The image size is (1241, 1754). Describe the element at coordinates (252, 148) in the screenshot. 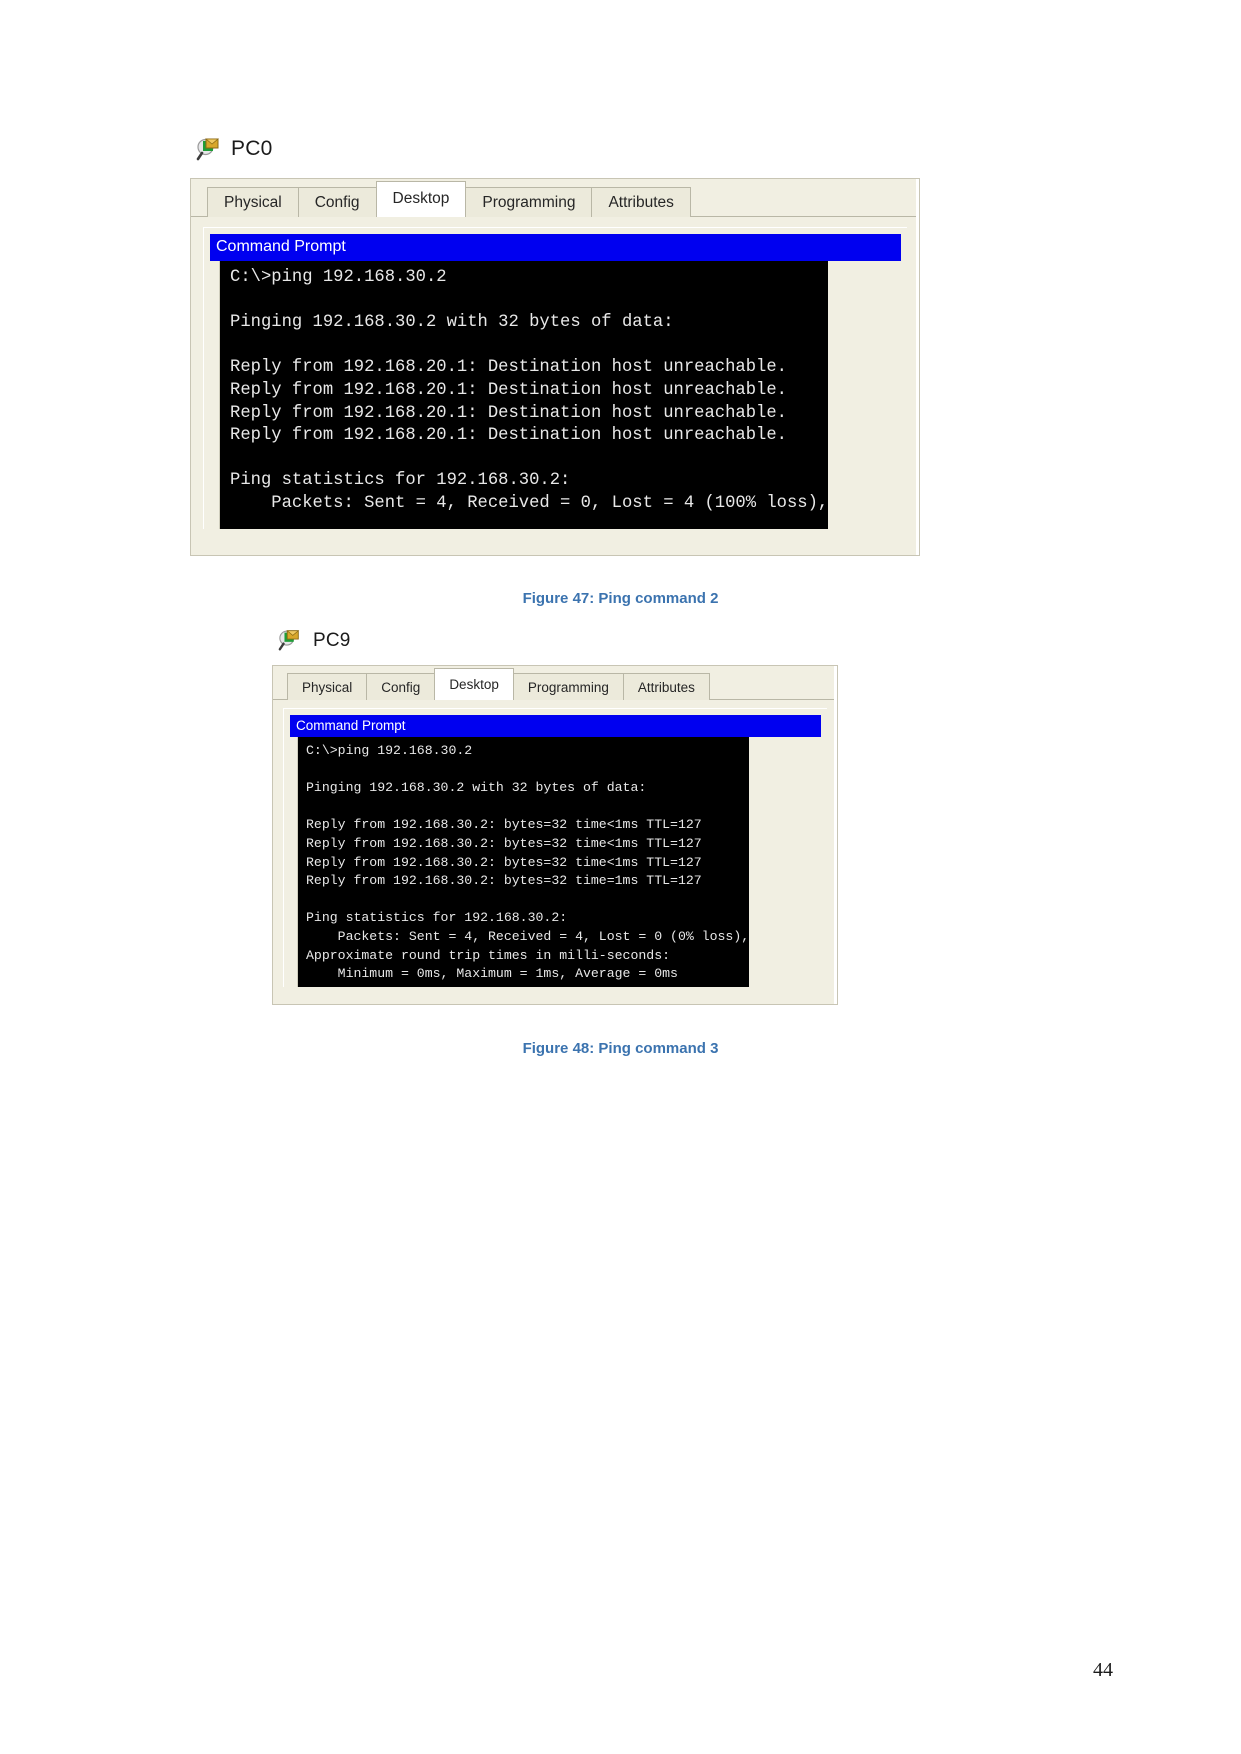

I see `device-name-text: PC0` at that location.